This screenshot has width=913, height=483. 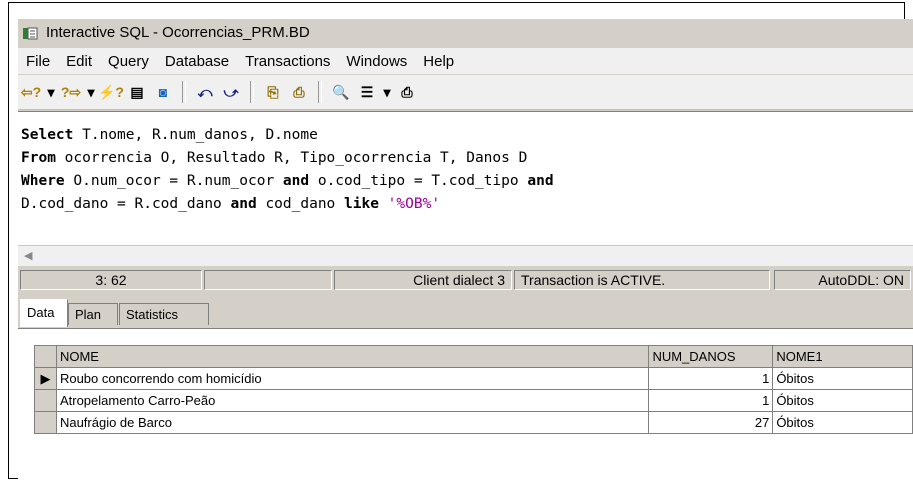 I want to click on database-app-icon, so click(x=30, y=33).